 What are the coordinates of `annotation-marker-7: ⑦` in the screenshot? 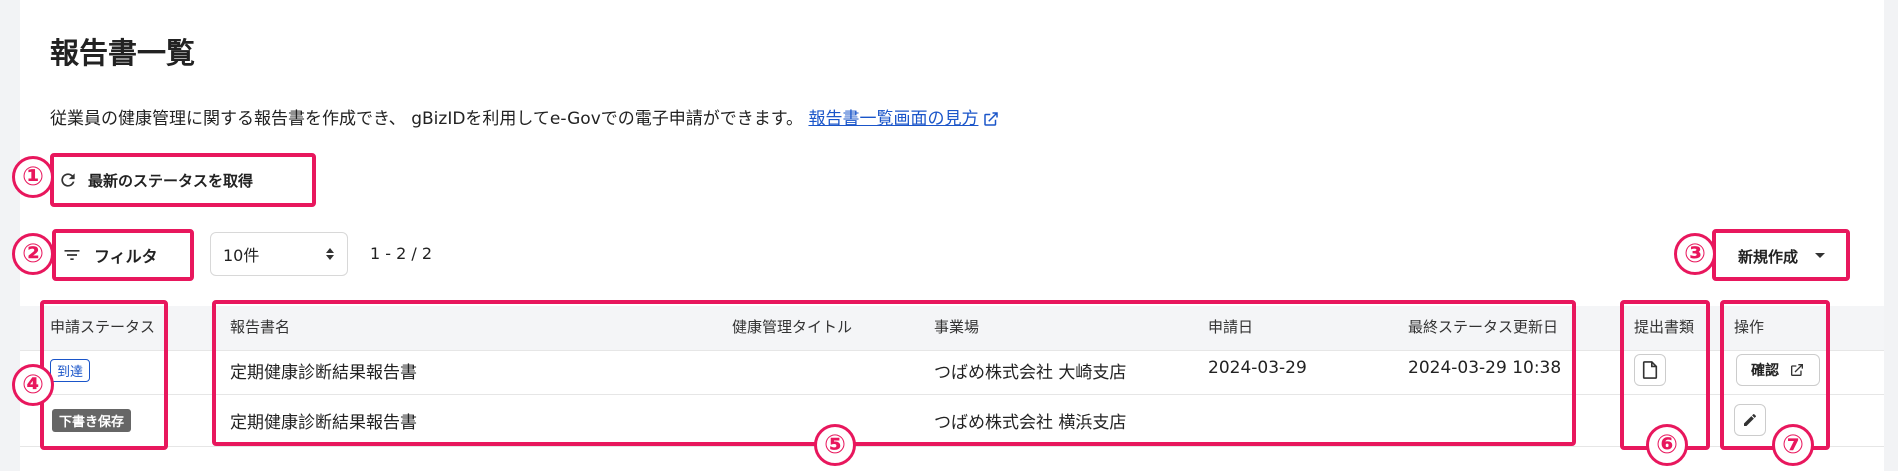 It's located at (1793, 445).